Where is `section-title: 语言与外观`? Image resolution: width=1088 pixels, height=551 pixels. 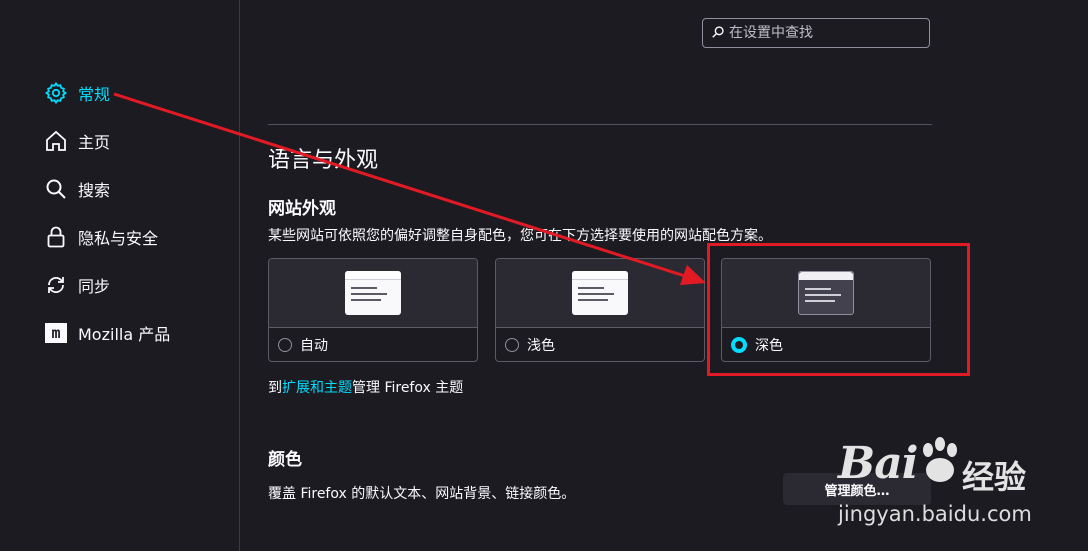 section-title: 语言与外观 is located at coordinates (323, 160).